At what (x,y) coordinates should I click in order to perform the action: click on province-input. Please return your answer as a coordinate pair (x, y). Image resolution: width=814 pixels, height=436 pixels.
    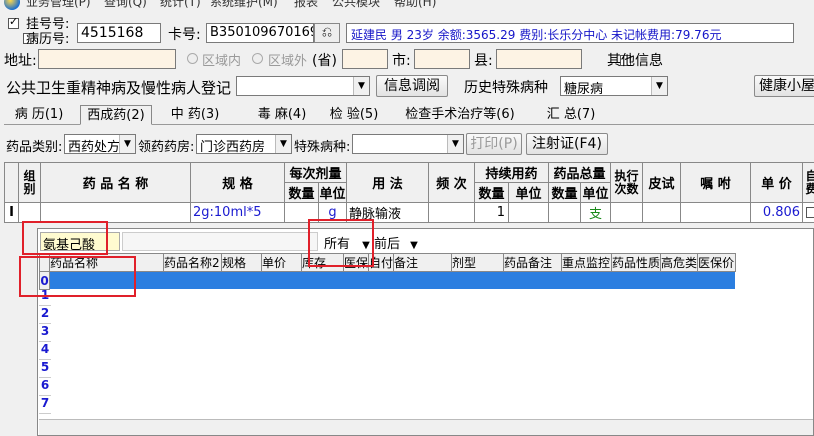
    Looking at the image, I should click on (365, 59).